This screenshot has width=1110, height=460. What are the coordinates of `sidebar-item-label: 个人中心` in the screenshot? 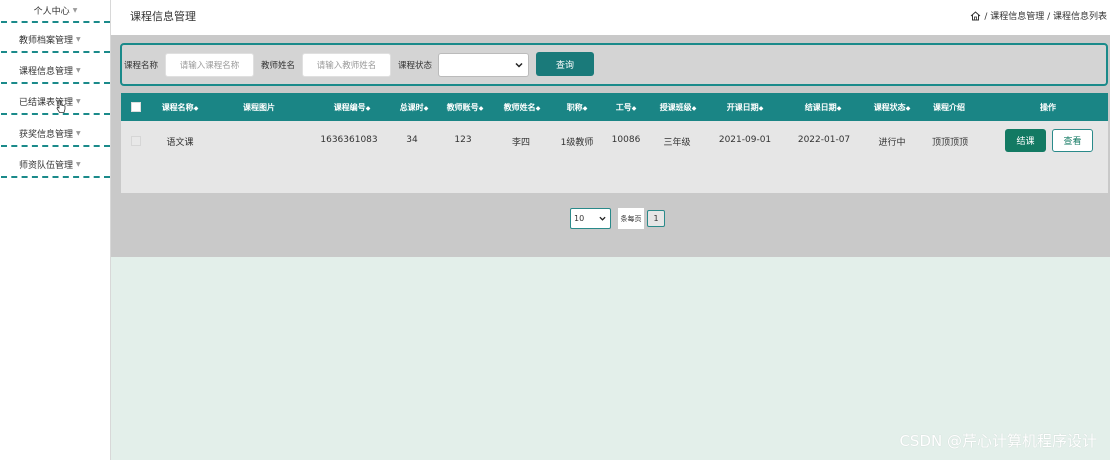 It's located at (51, 12).